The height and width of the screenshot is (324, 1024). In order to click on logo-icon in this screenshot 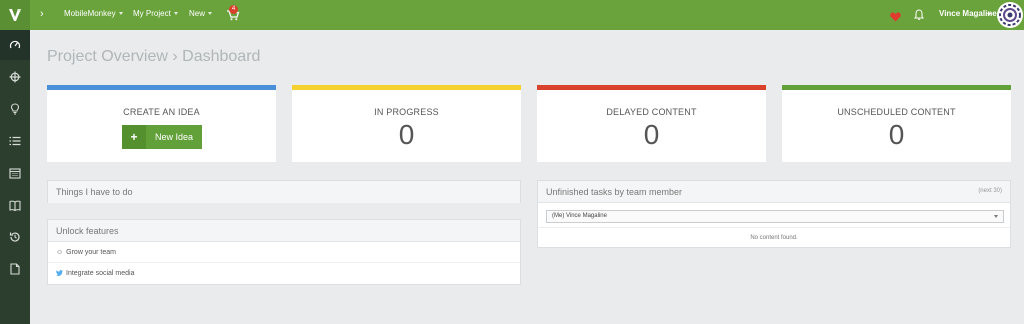, I will do `click(15, 15)`.